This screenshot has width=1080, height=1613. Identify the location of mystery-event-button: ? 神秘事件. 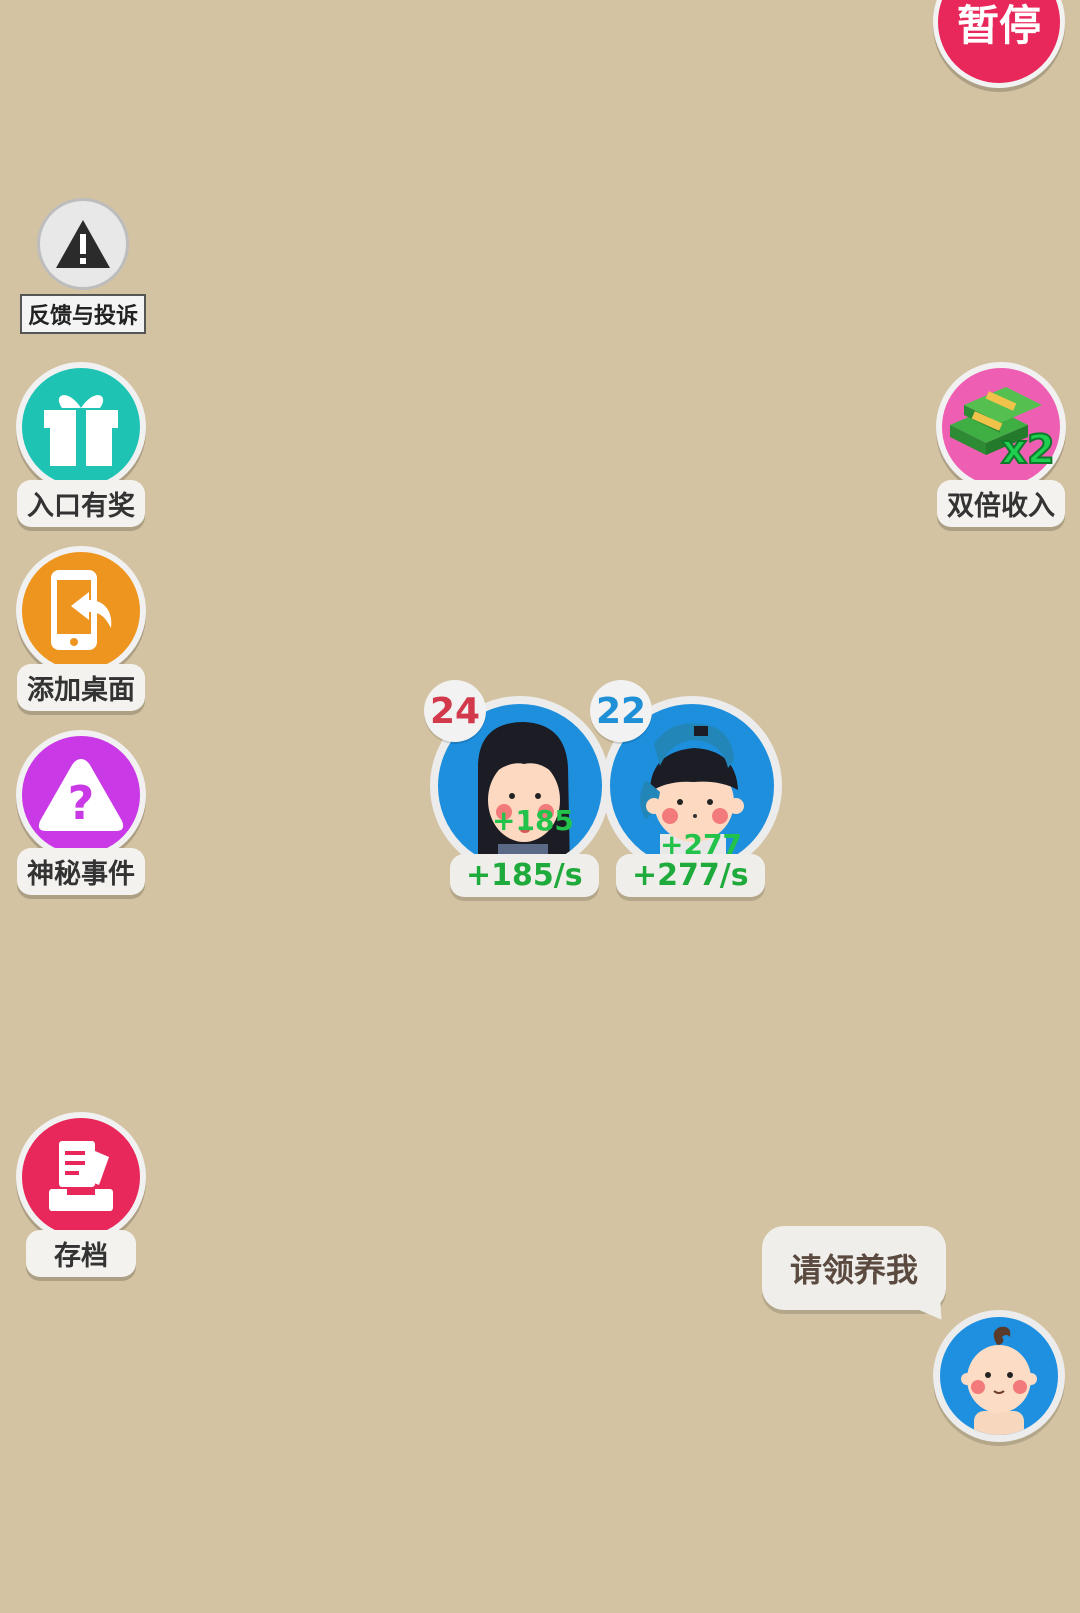
(81, 812).